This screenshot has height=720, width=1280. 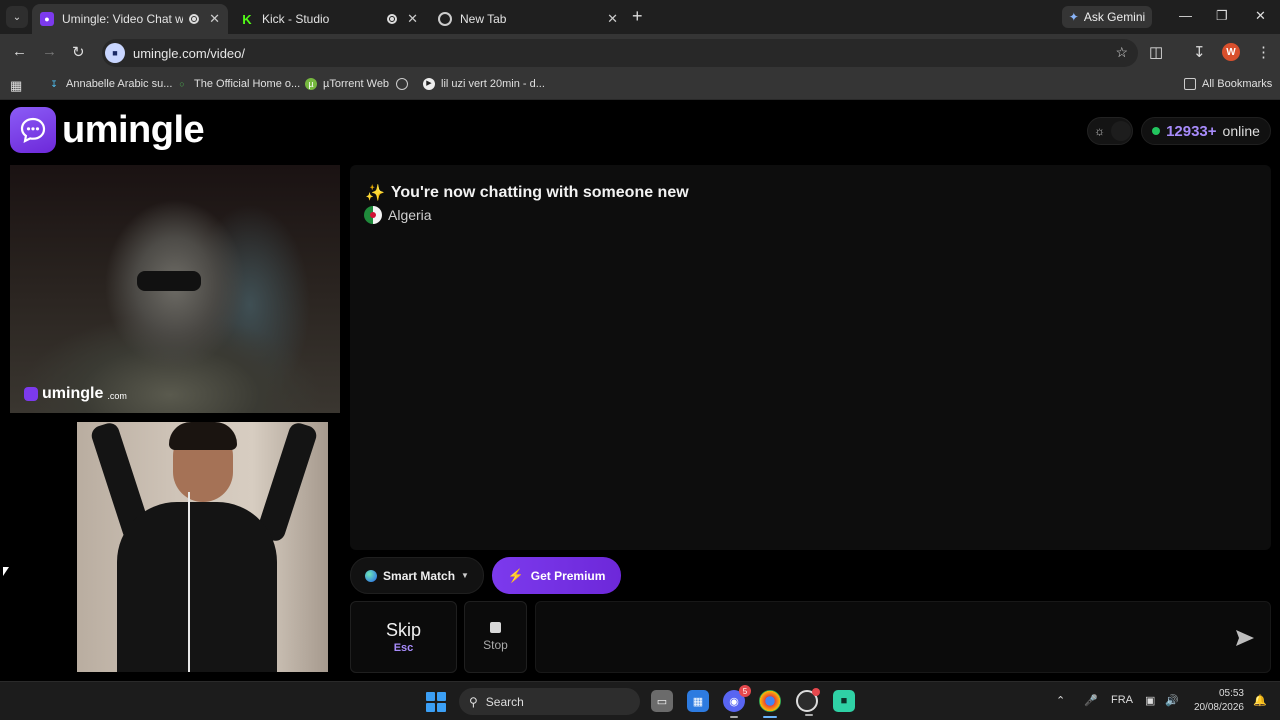 I want to click on ask-gemini-button: ✦ Ask Gemini, so click(x=1107, y=17).